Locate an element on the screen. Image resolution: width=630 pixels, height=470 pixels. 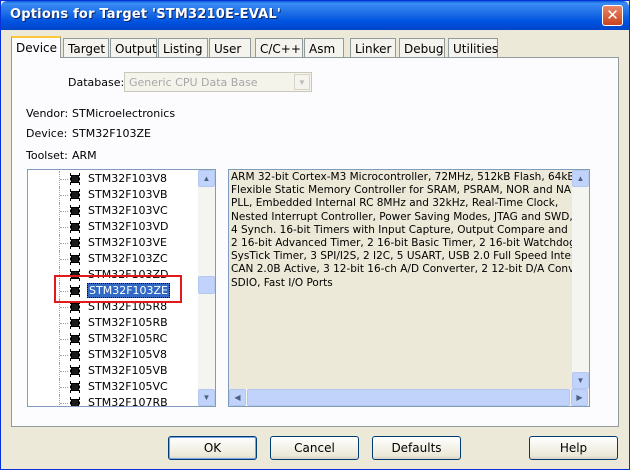
list-item: STM32F105V8 is located at coordinates (113, 355).